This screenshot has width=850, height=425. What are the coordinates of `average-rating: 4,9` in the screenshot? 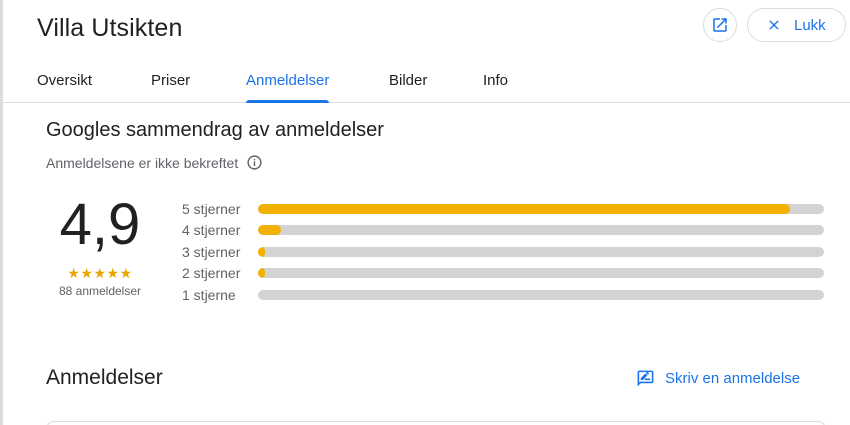 It's located at (100, 224).